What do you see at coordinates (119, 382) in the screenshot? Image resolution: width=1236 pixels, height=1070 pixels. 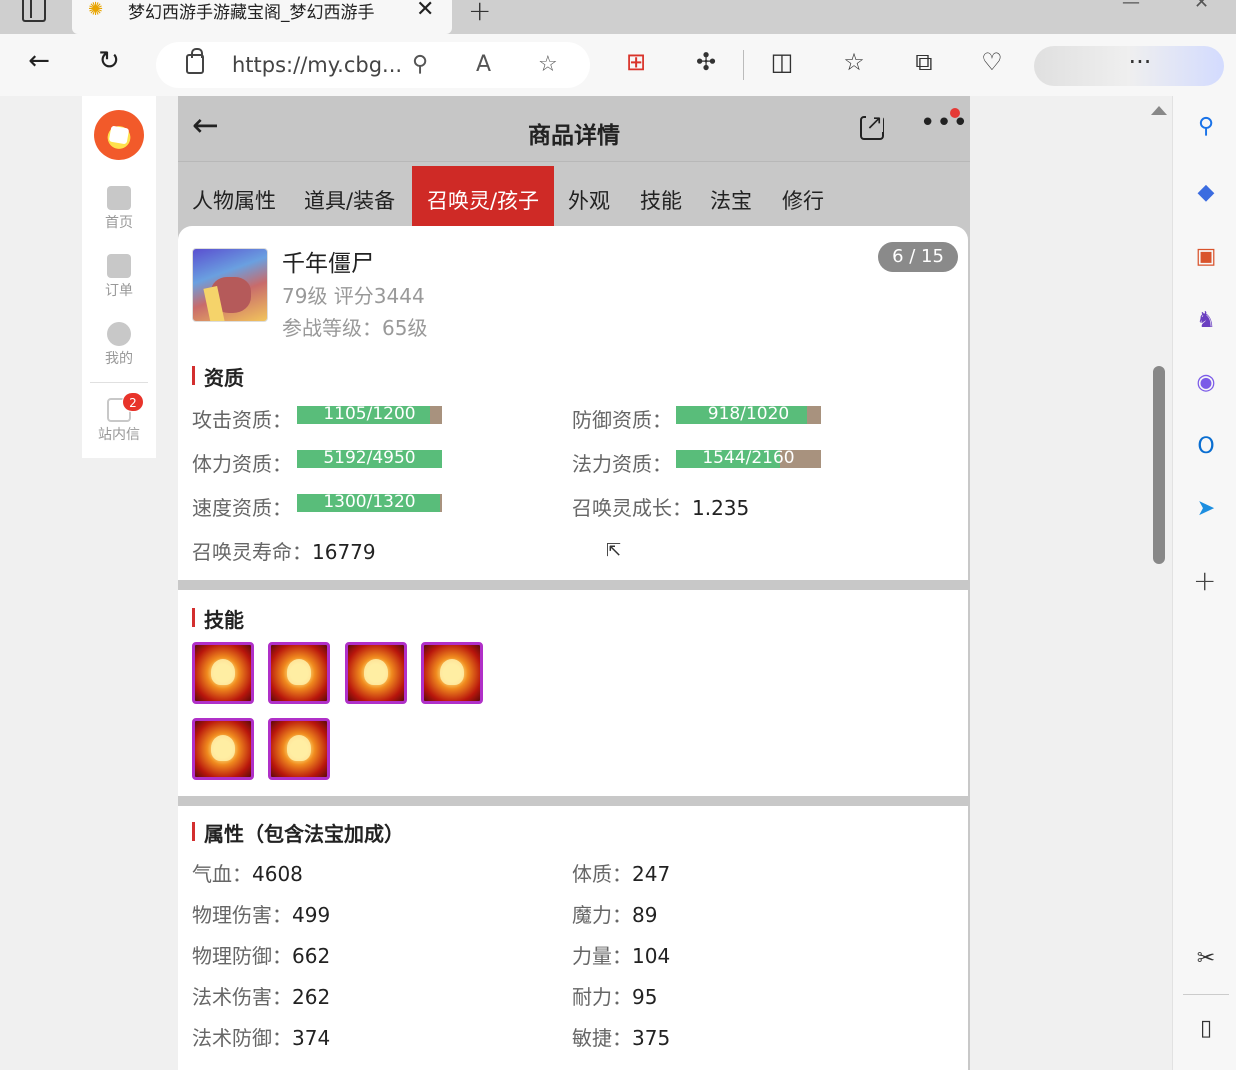 I see `nav-divider` at bounding box center [119, 382].